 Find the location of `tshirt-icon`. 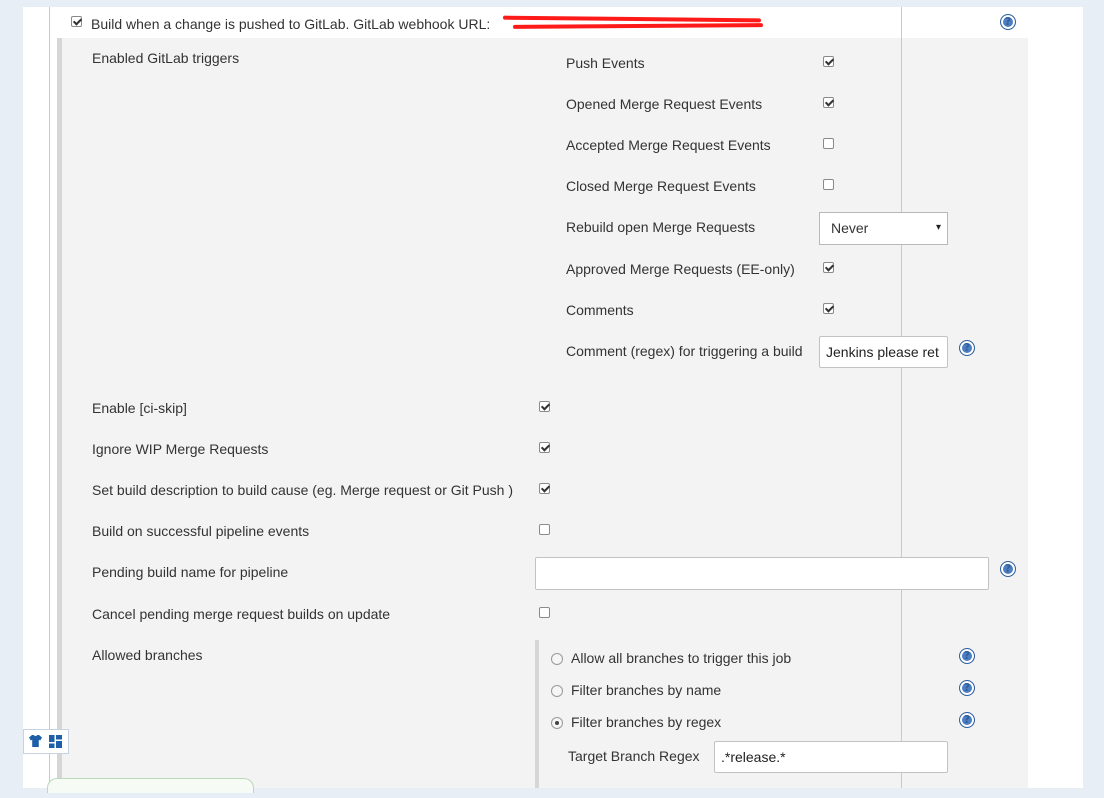

tshirt-icon is located at coordinates (35, 741).